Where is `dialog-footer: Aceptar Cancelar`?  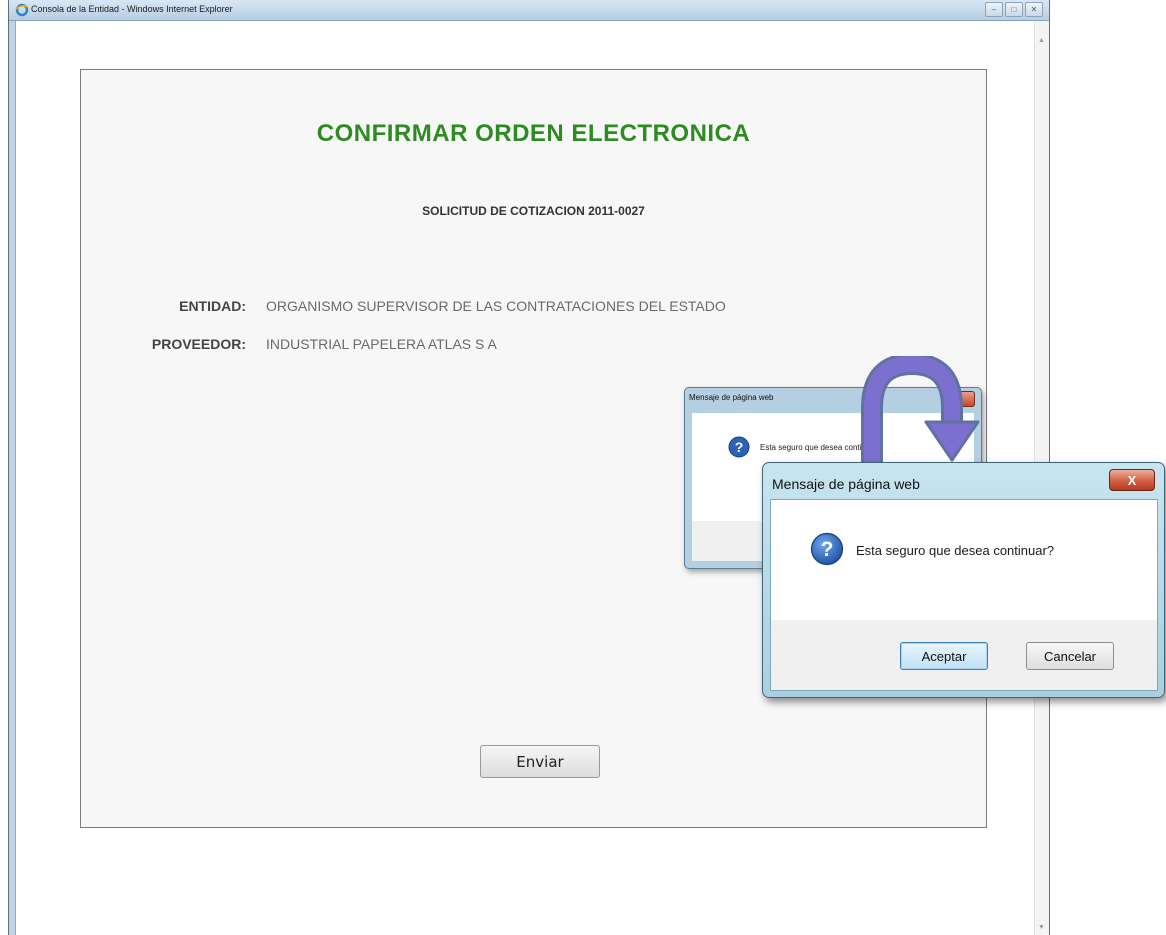
dialog-footer: Aceptar Cancelar is located at coordinates (964, 655).